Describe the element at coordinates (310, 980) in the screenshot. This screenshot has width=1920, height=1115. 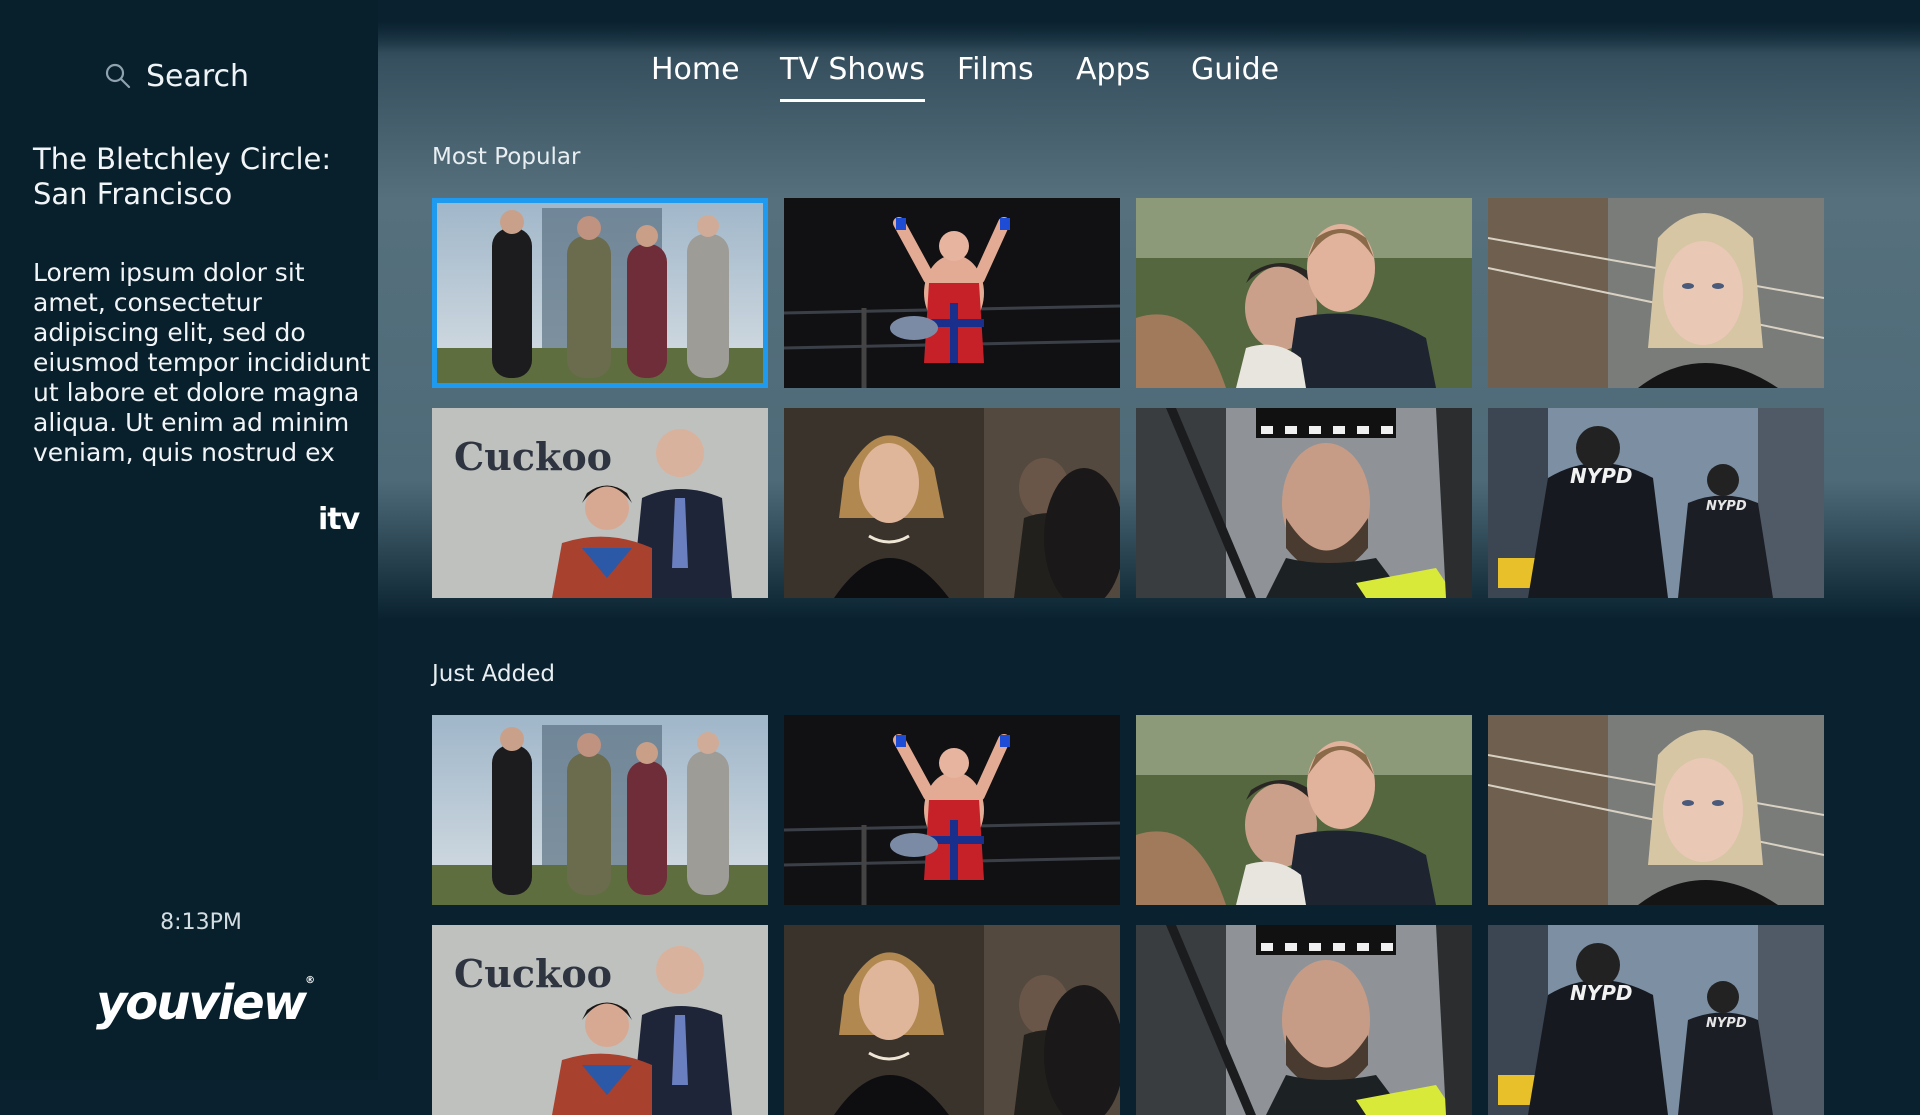
I see `registered-mark: ®` at that location.